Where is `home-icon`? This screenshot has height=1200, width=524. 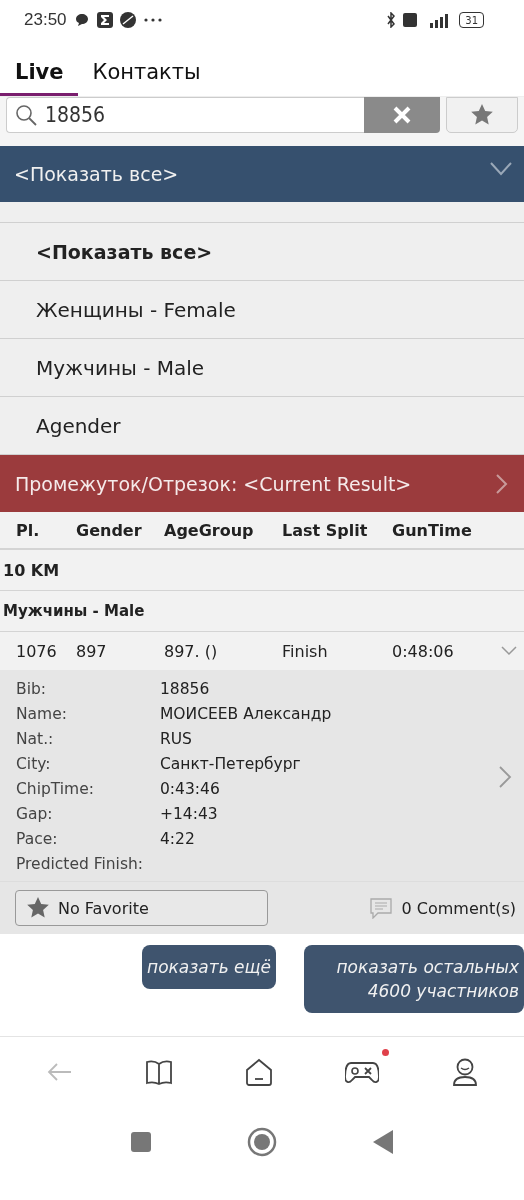 home-icon is located at coordinates (258, 1072).